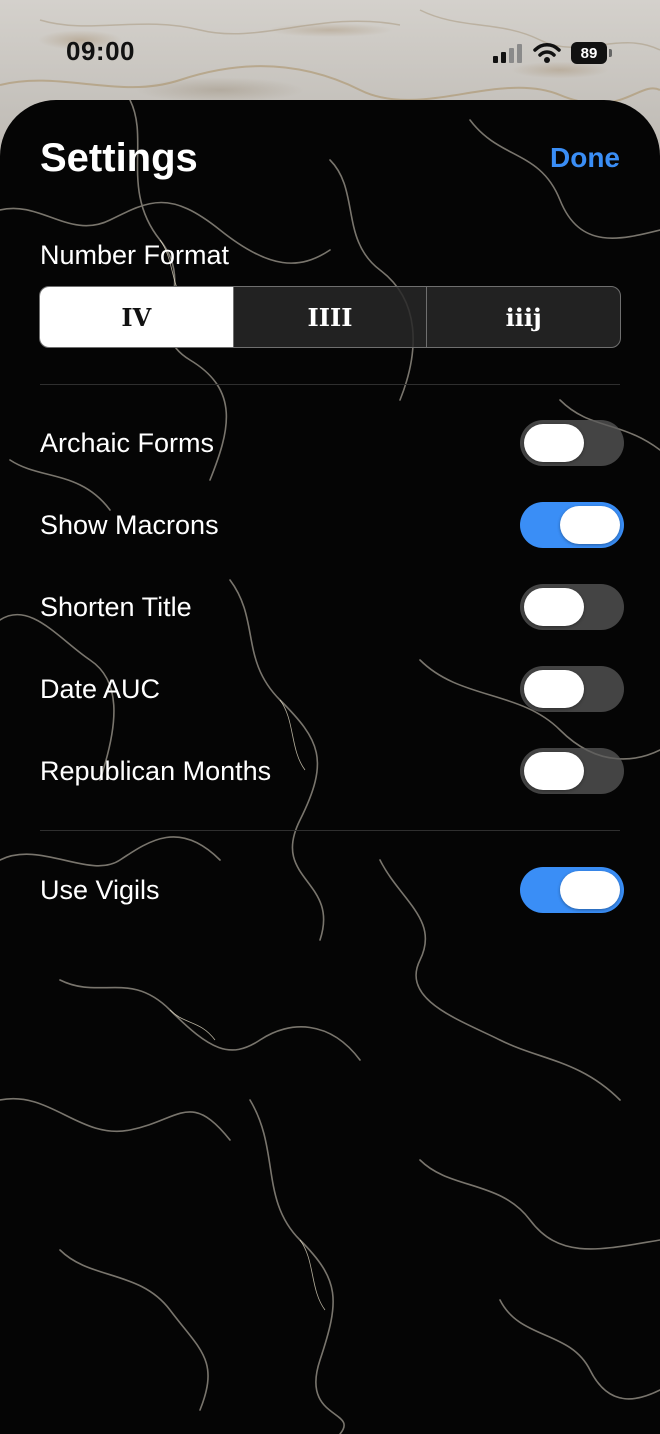  Describe the element at coordinates (507, 53) in the screenshot. I see `cellular-signal-icon` at that location.